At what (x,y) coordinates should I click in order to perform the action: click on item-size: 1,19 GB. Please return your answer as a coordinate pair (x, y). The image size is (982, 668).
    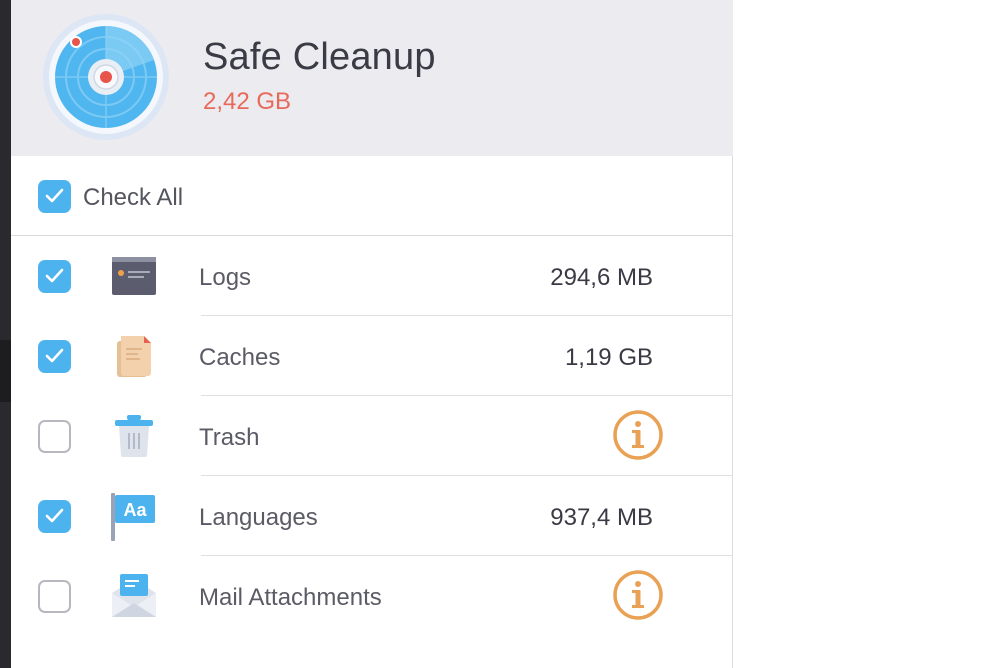
    Looking at the image, I should click on (608, 357).